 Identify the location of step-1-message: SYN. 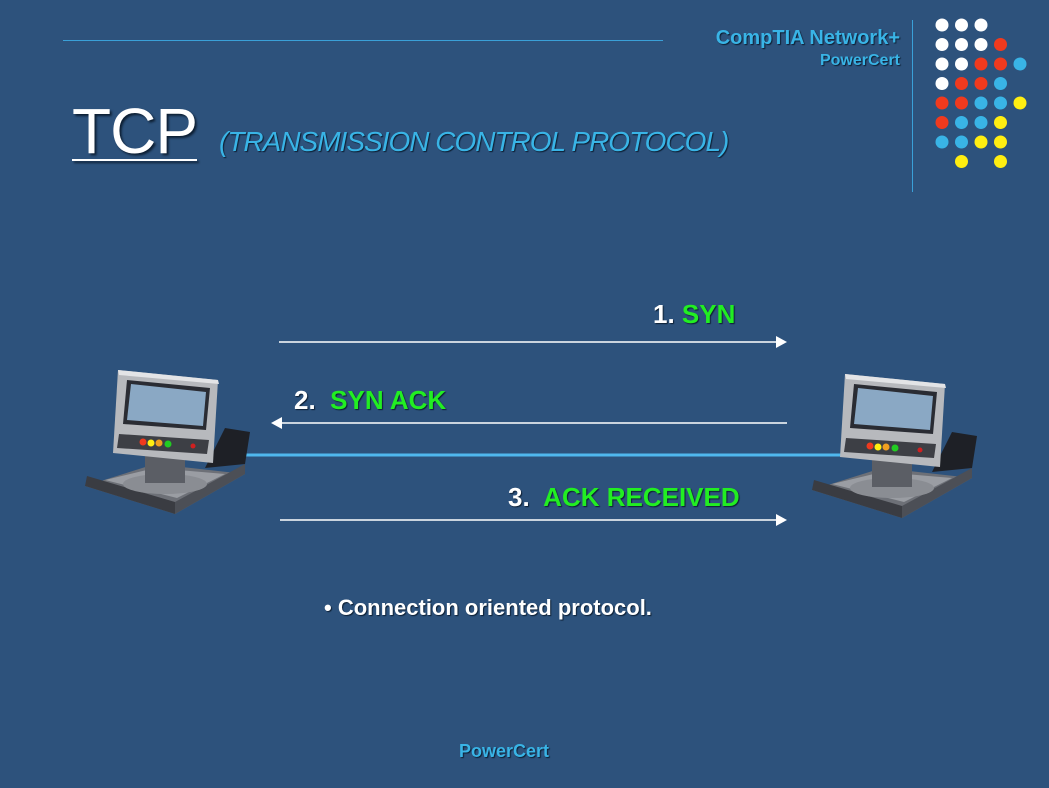
(708, 314).